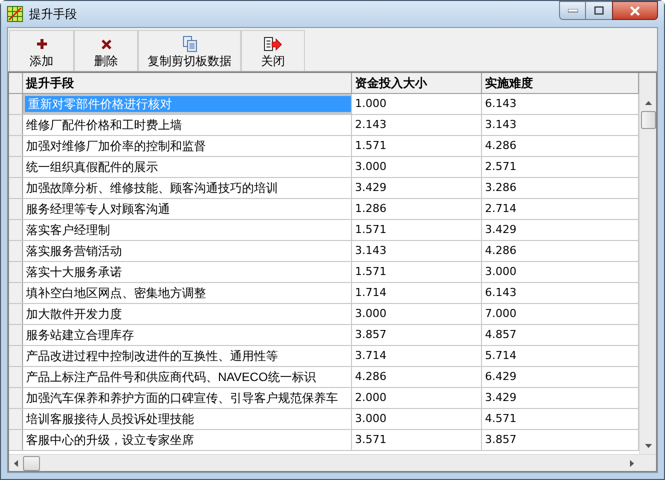  I want to click on table-cell: 加大散件开发力度, so click(187, 314).